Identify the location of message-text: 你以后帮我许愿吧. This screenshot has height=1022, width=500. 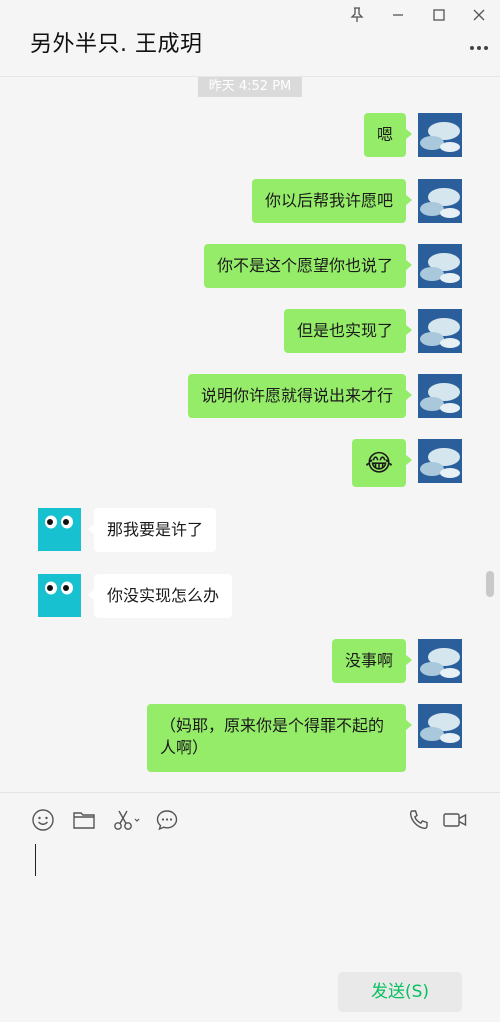
(328, 200).